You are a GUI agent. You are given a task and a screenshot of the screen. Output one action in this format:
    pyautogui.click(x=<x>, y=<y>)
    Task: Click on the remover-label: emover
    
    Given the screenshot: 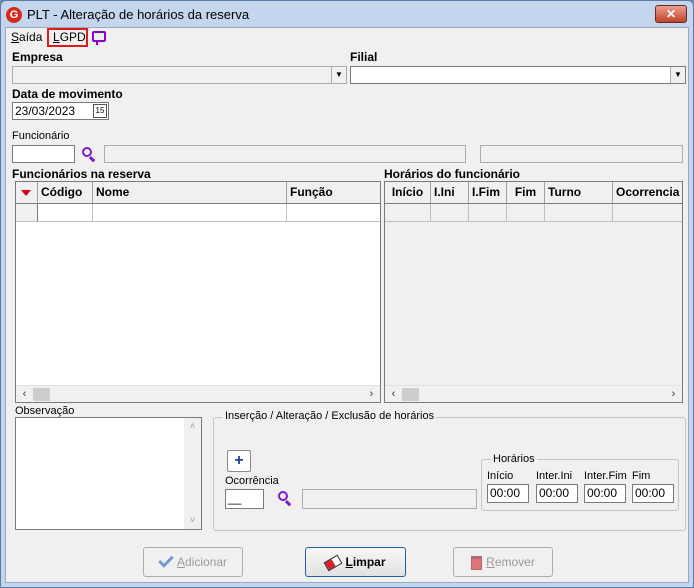 What is the action you would take?
    pyautogui.click(x=514, y=562)
    